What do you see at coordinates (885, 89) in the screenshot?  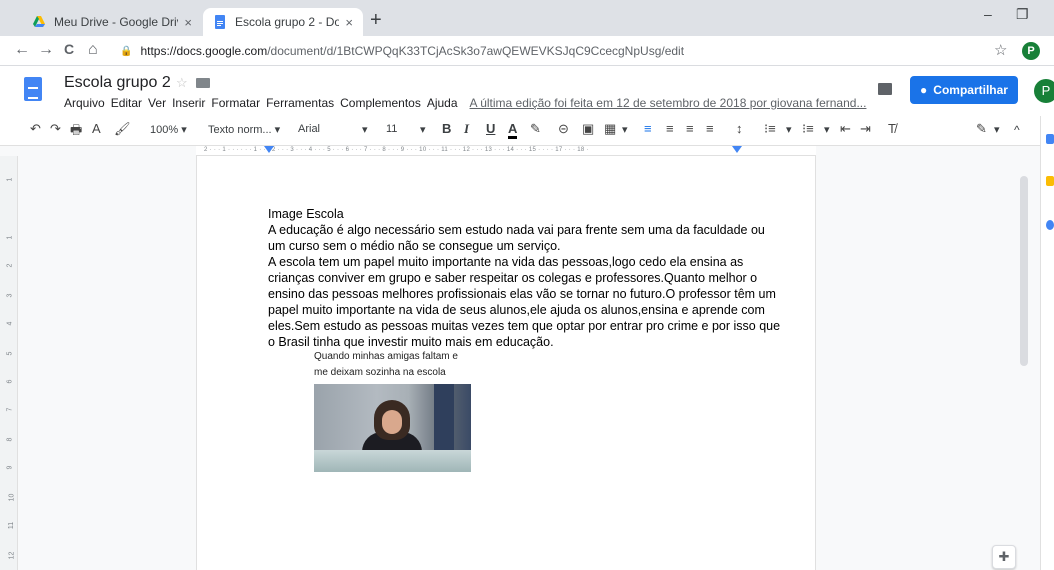 I see `comment-history-icon` at bounding box center [885, 89].